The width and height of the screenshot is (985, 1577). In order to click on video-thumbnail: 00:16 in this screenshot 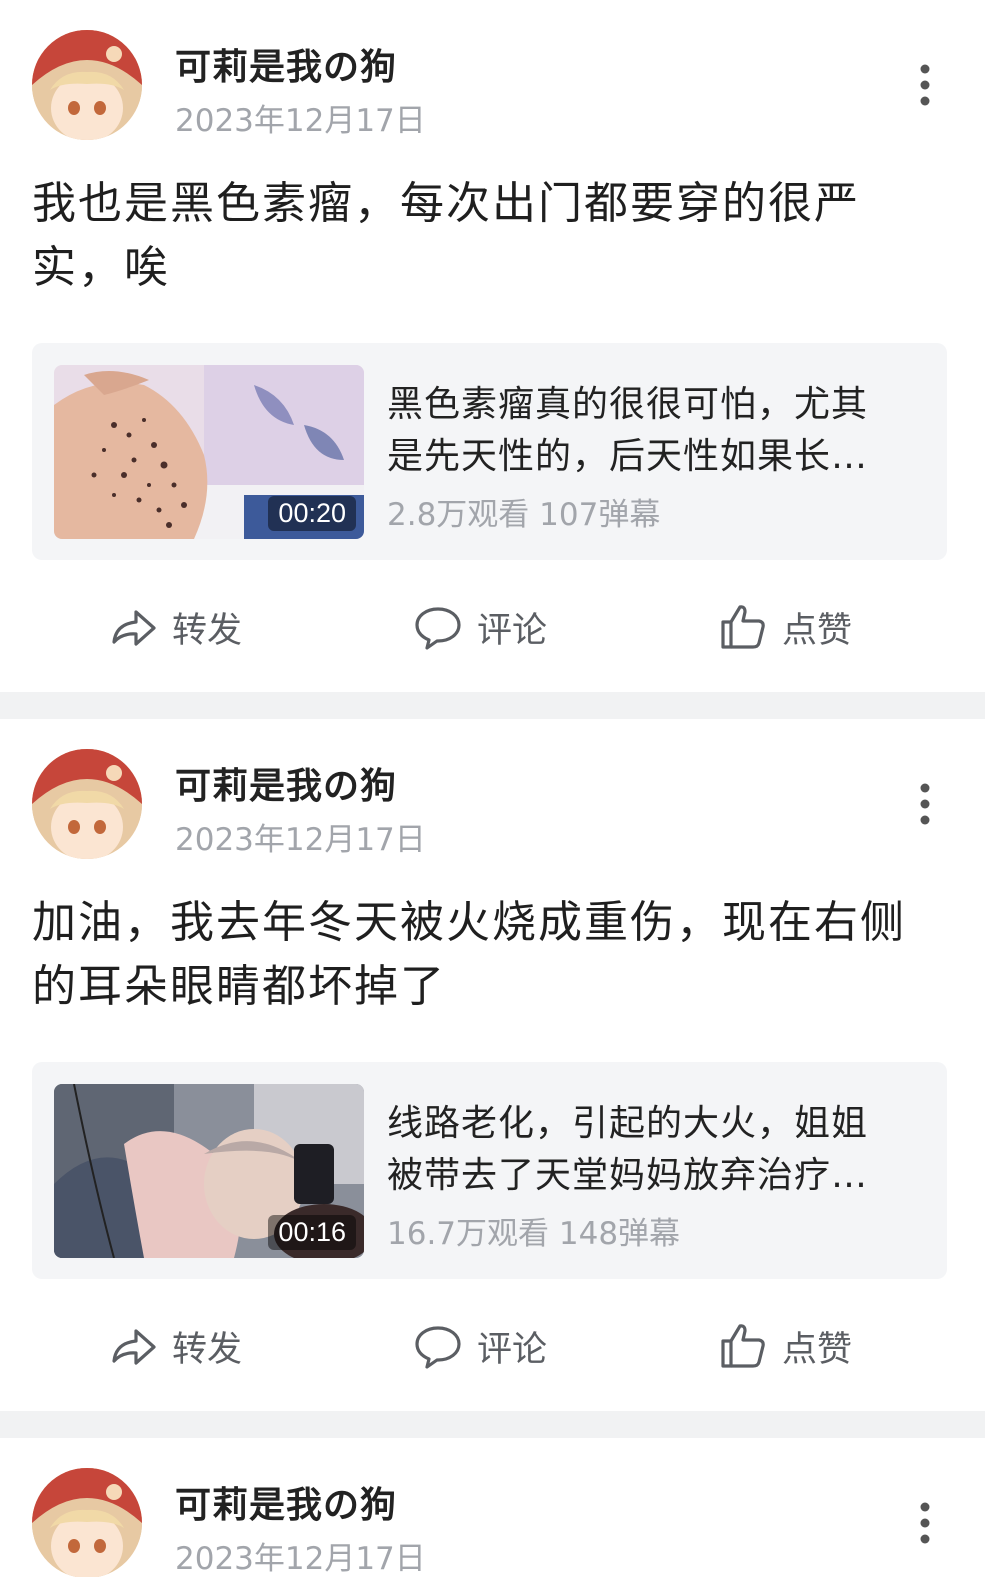, I will do `click(209, 1171)`.